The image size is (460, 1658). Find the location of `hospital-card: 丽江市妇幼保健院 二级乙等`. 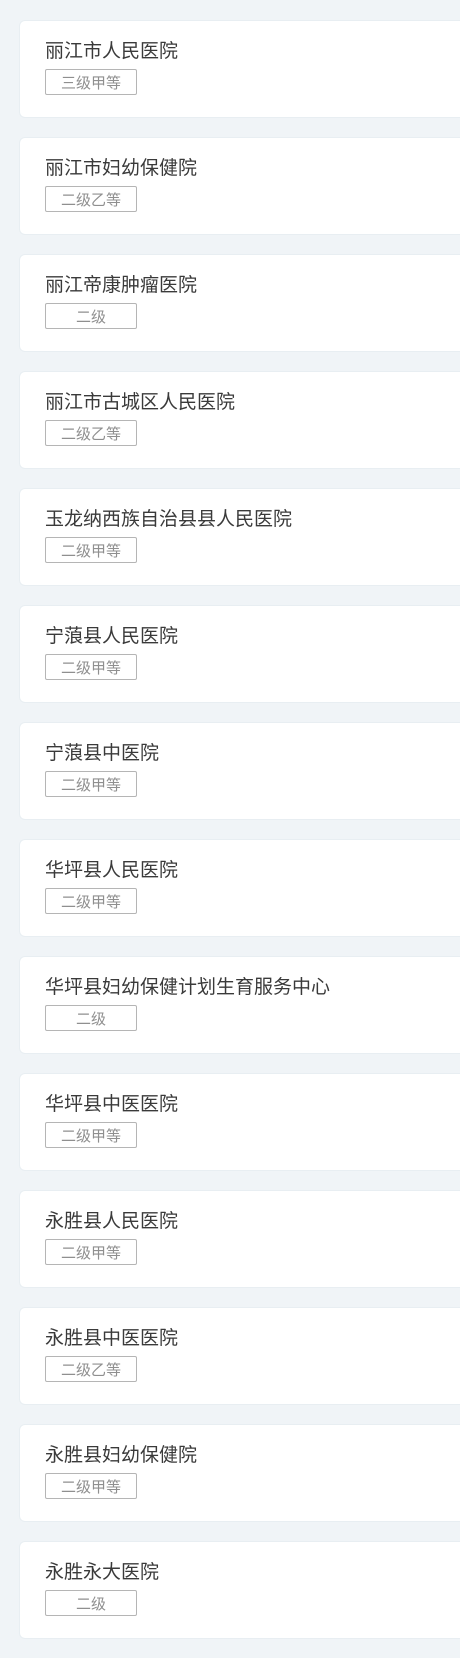

hospital-card: 丽江市妇幼保健院 二级乙等 is located at coordinates (239, 186).